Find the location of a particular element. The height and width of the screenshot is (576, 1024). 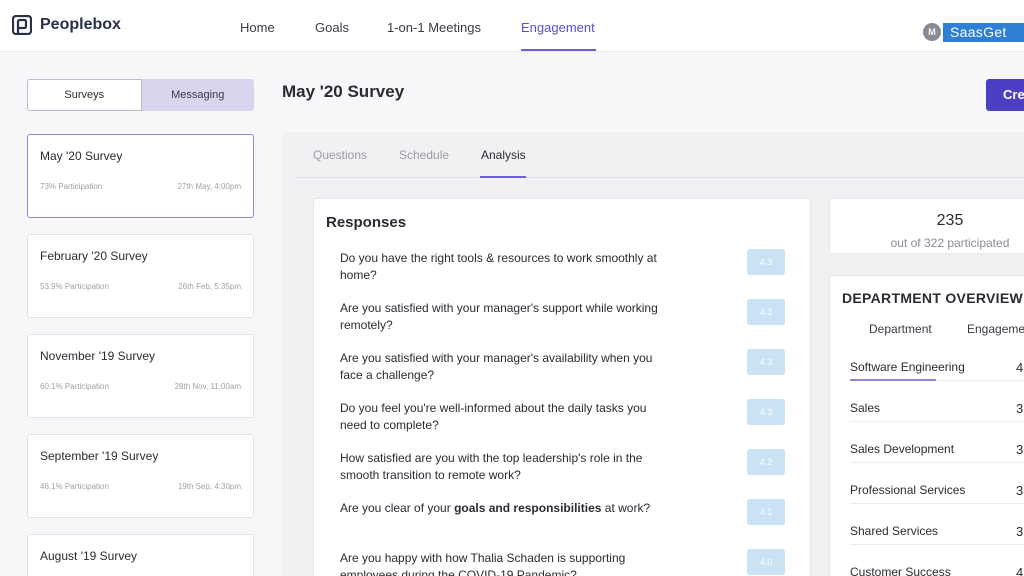

question-score: 4.1 is located at coordinates (766, 512).